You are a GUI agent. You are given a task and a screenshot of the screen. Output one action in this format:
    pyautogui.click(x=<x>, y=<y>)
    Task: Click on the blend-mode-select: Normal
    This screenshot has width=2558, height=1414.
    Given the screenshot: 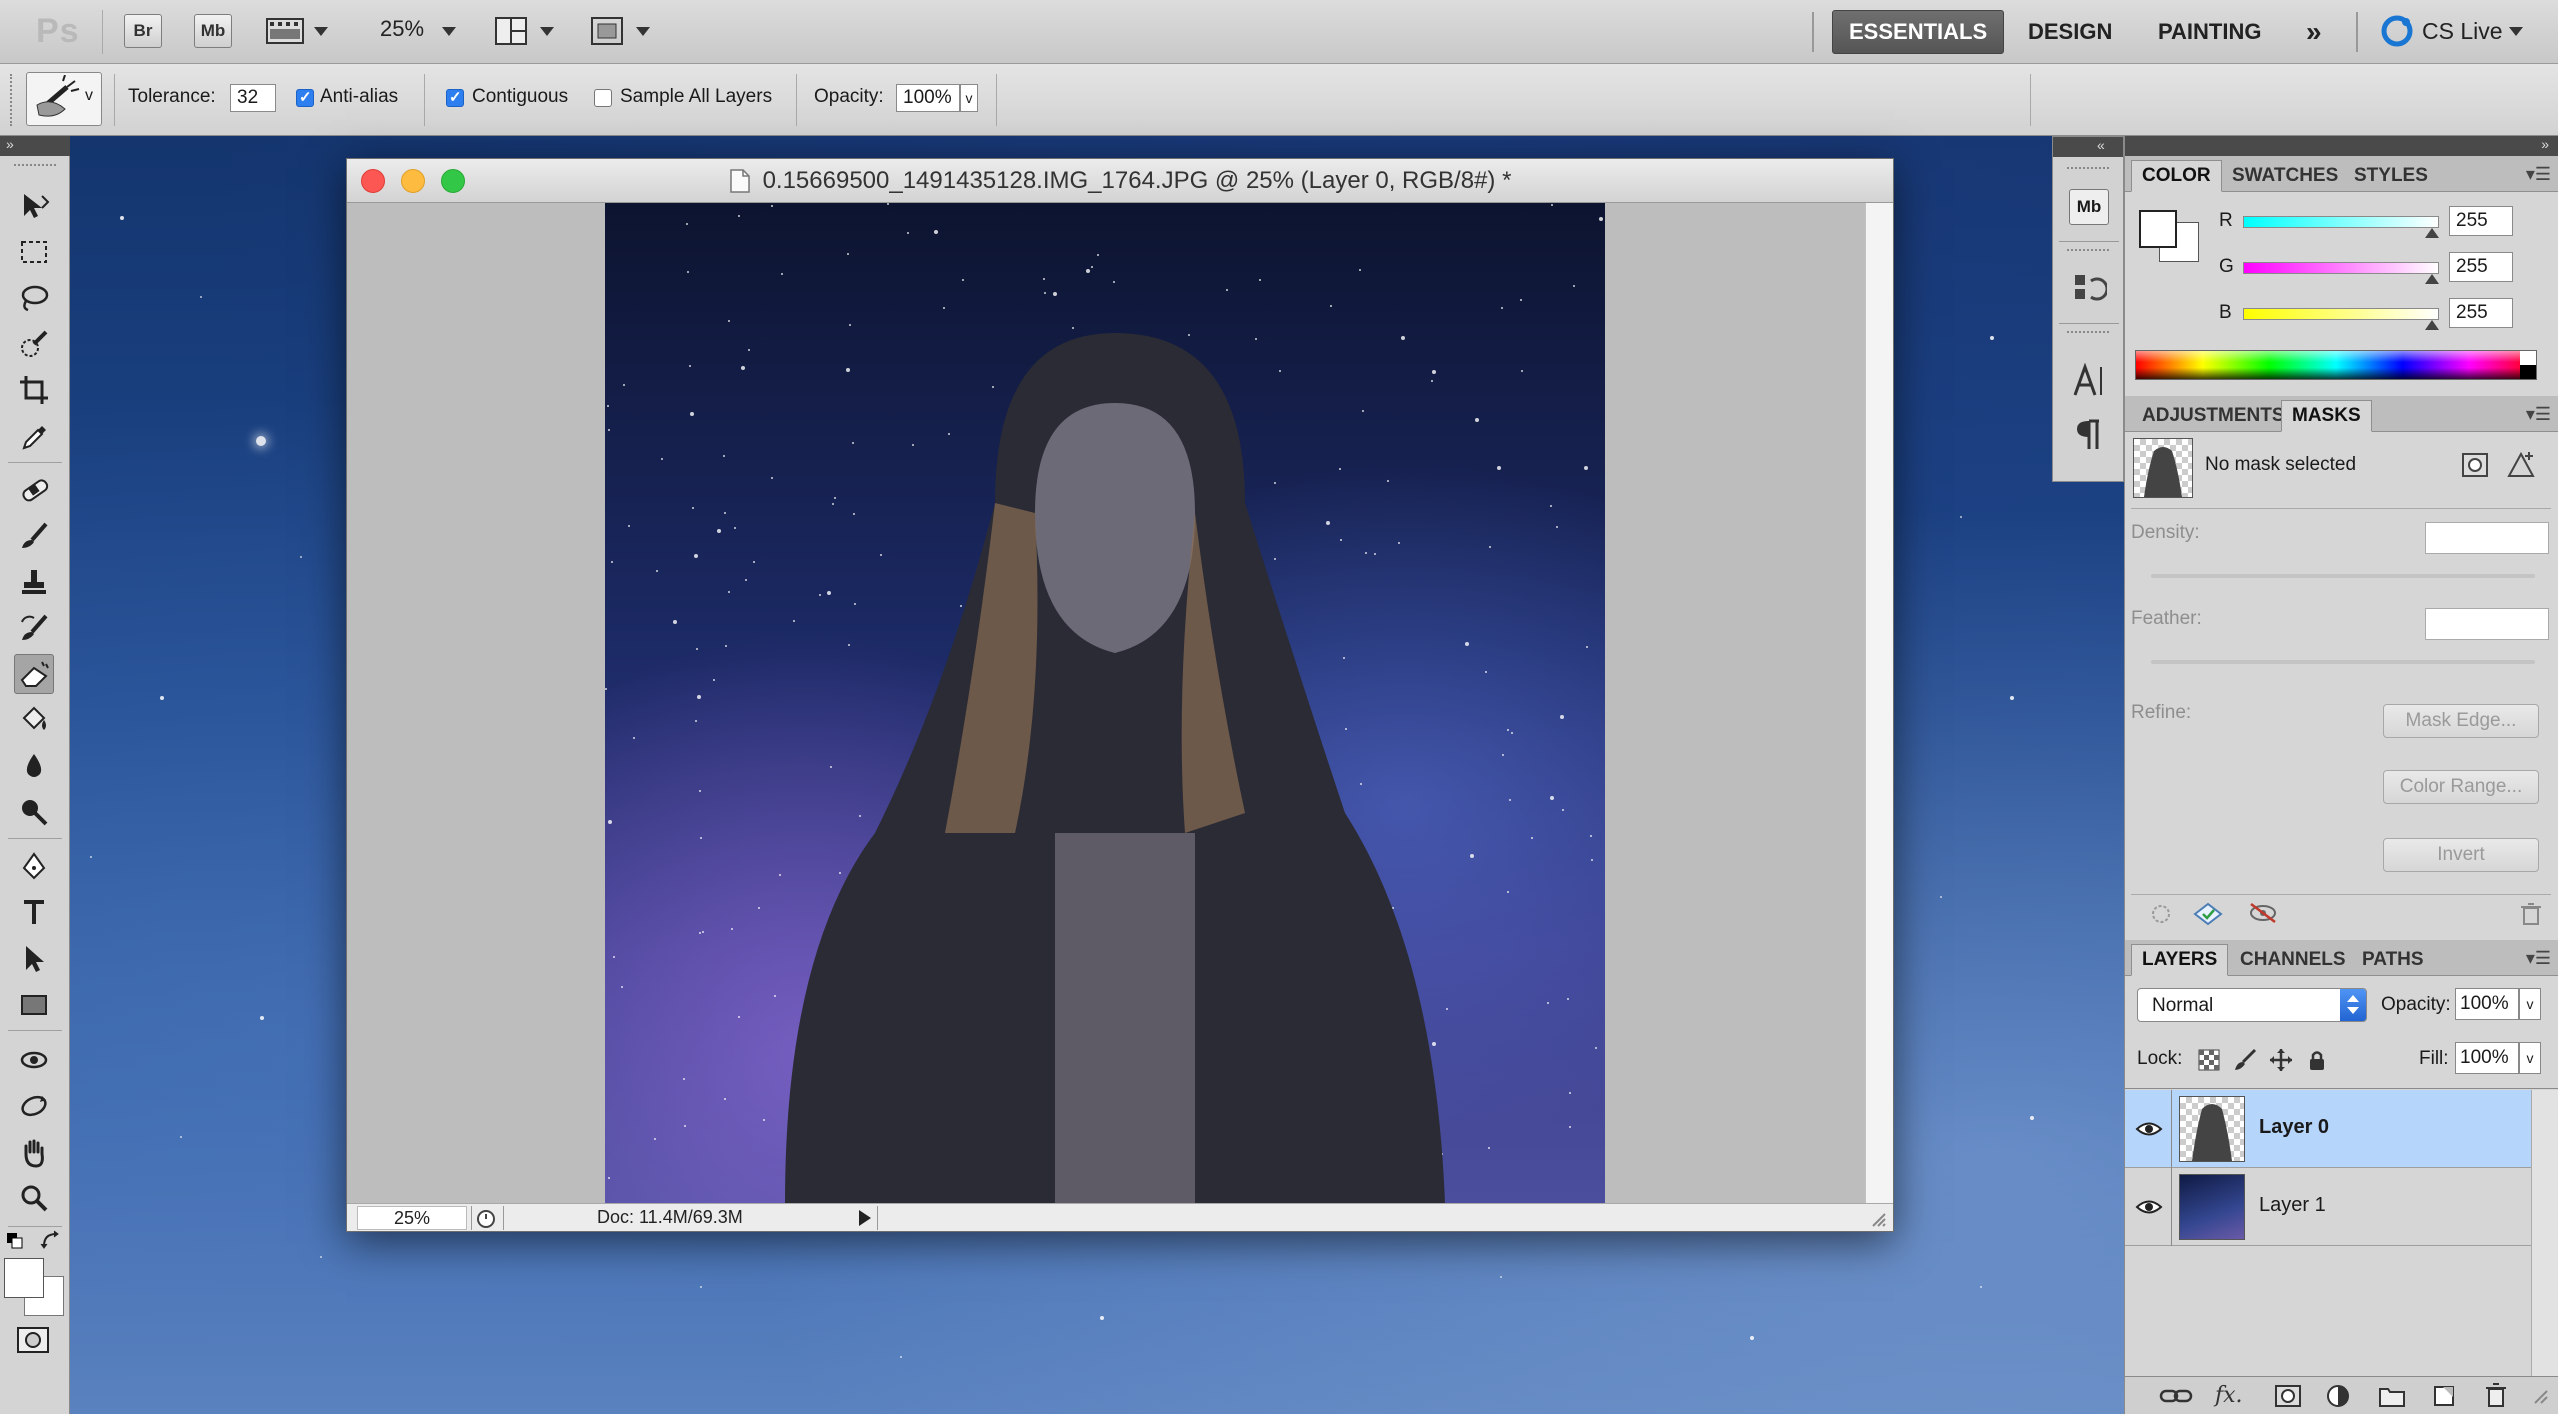 What is the action you would take?
    pyautogui.click(x=2252, y=1005)
    